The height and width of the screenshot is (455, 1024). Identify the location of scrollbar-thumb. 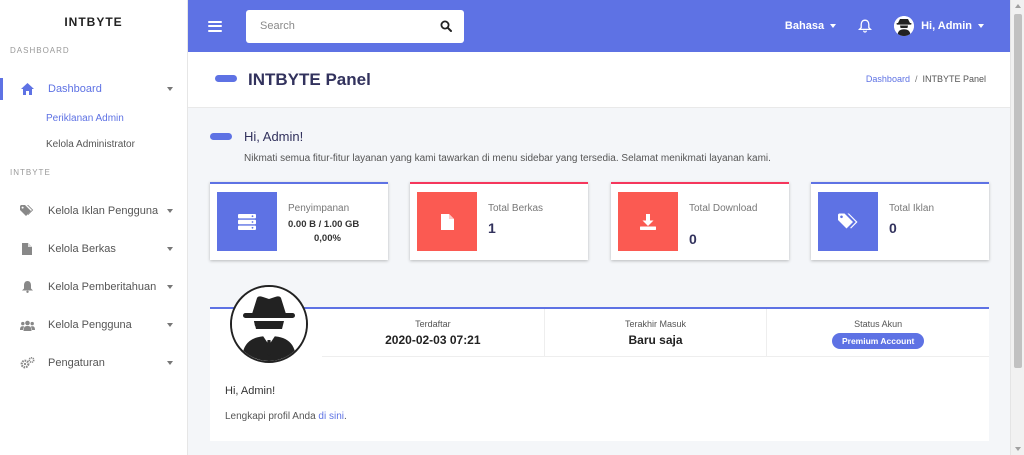
(1018, 191).